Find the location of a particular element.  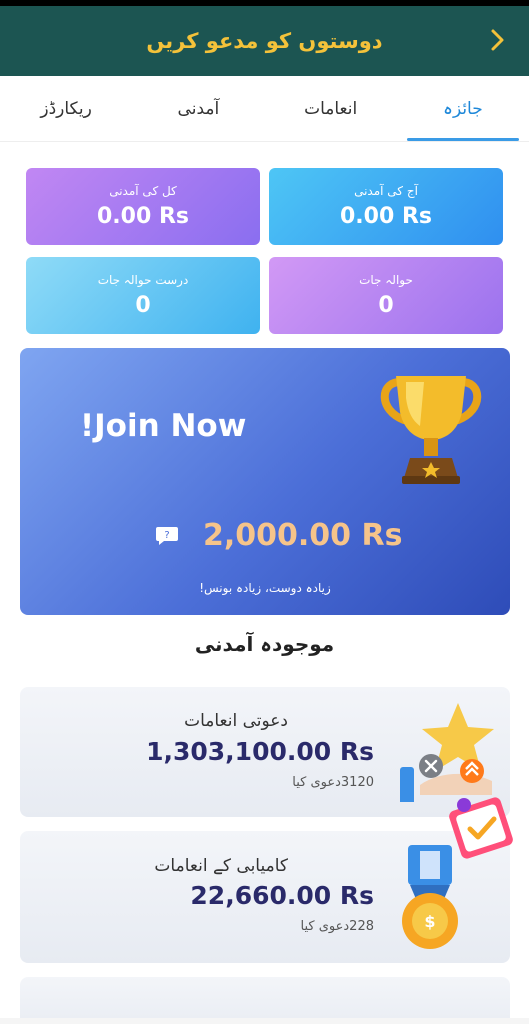

bonus-amount: 2,000.00 Rs is located at coordinates (303, 535).